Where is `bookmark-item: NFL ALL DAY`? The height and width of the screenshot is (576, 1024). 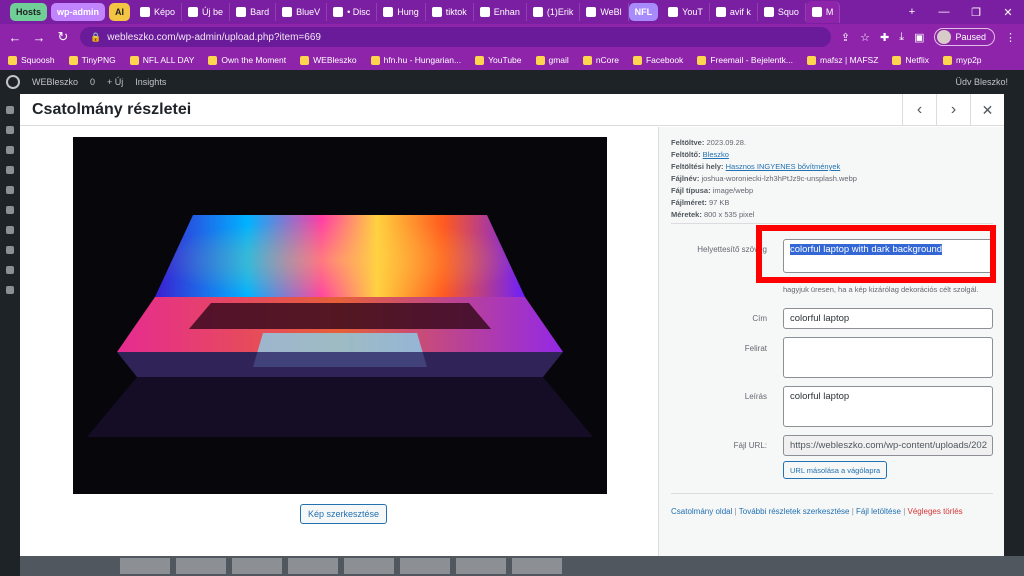
bookmark-item: NFL ALL DAY is located at coordinates (161, 60).